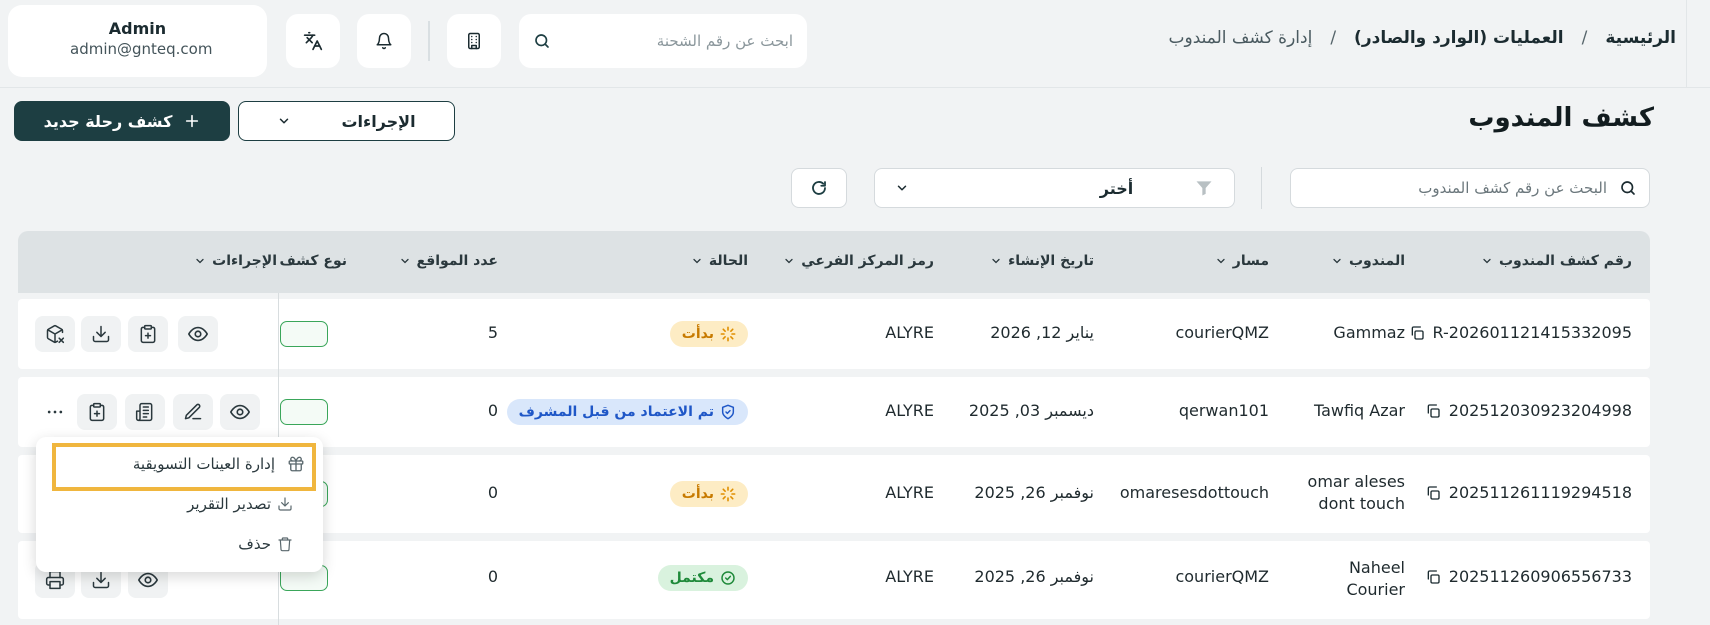  What do you see at coordinates (719, 261) in the screenshot?
I see `column-header-status: الحالة` at bounding box center [719, 261].